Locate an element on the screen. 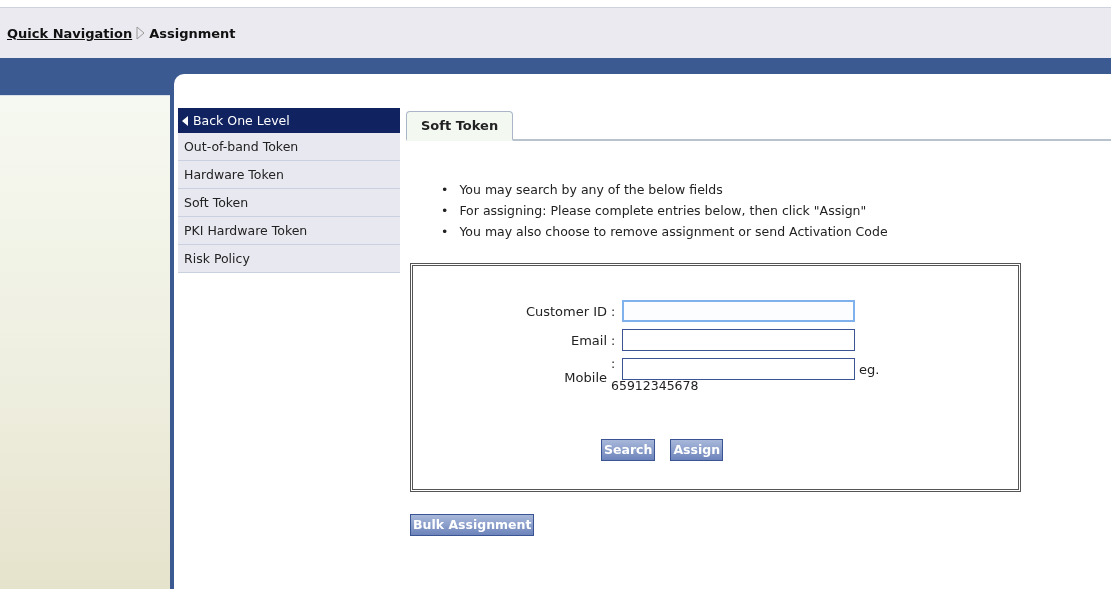 This screenshot has height=589, width=1111. field-label: Customer ID is located at coordinates (566, 311).